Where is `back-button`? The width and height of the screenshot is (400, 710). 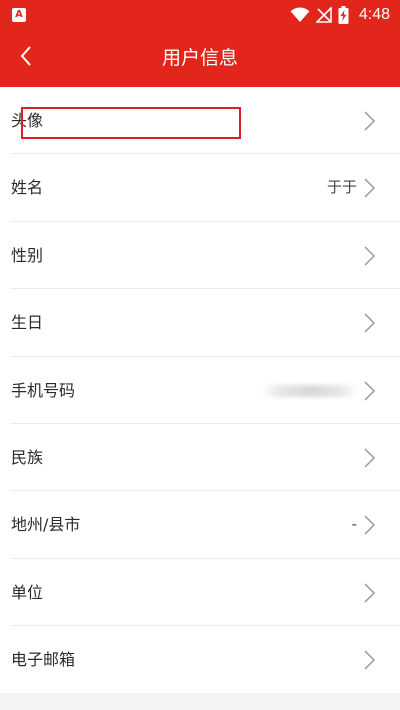 back-button is located at coordinates (26, 58).